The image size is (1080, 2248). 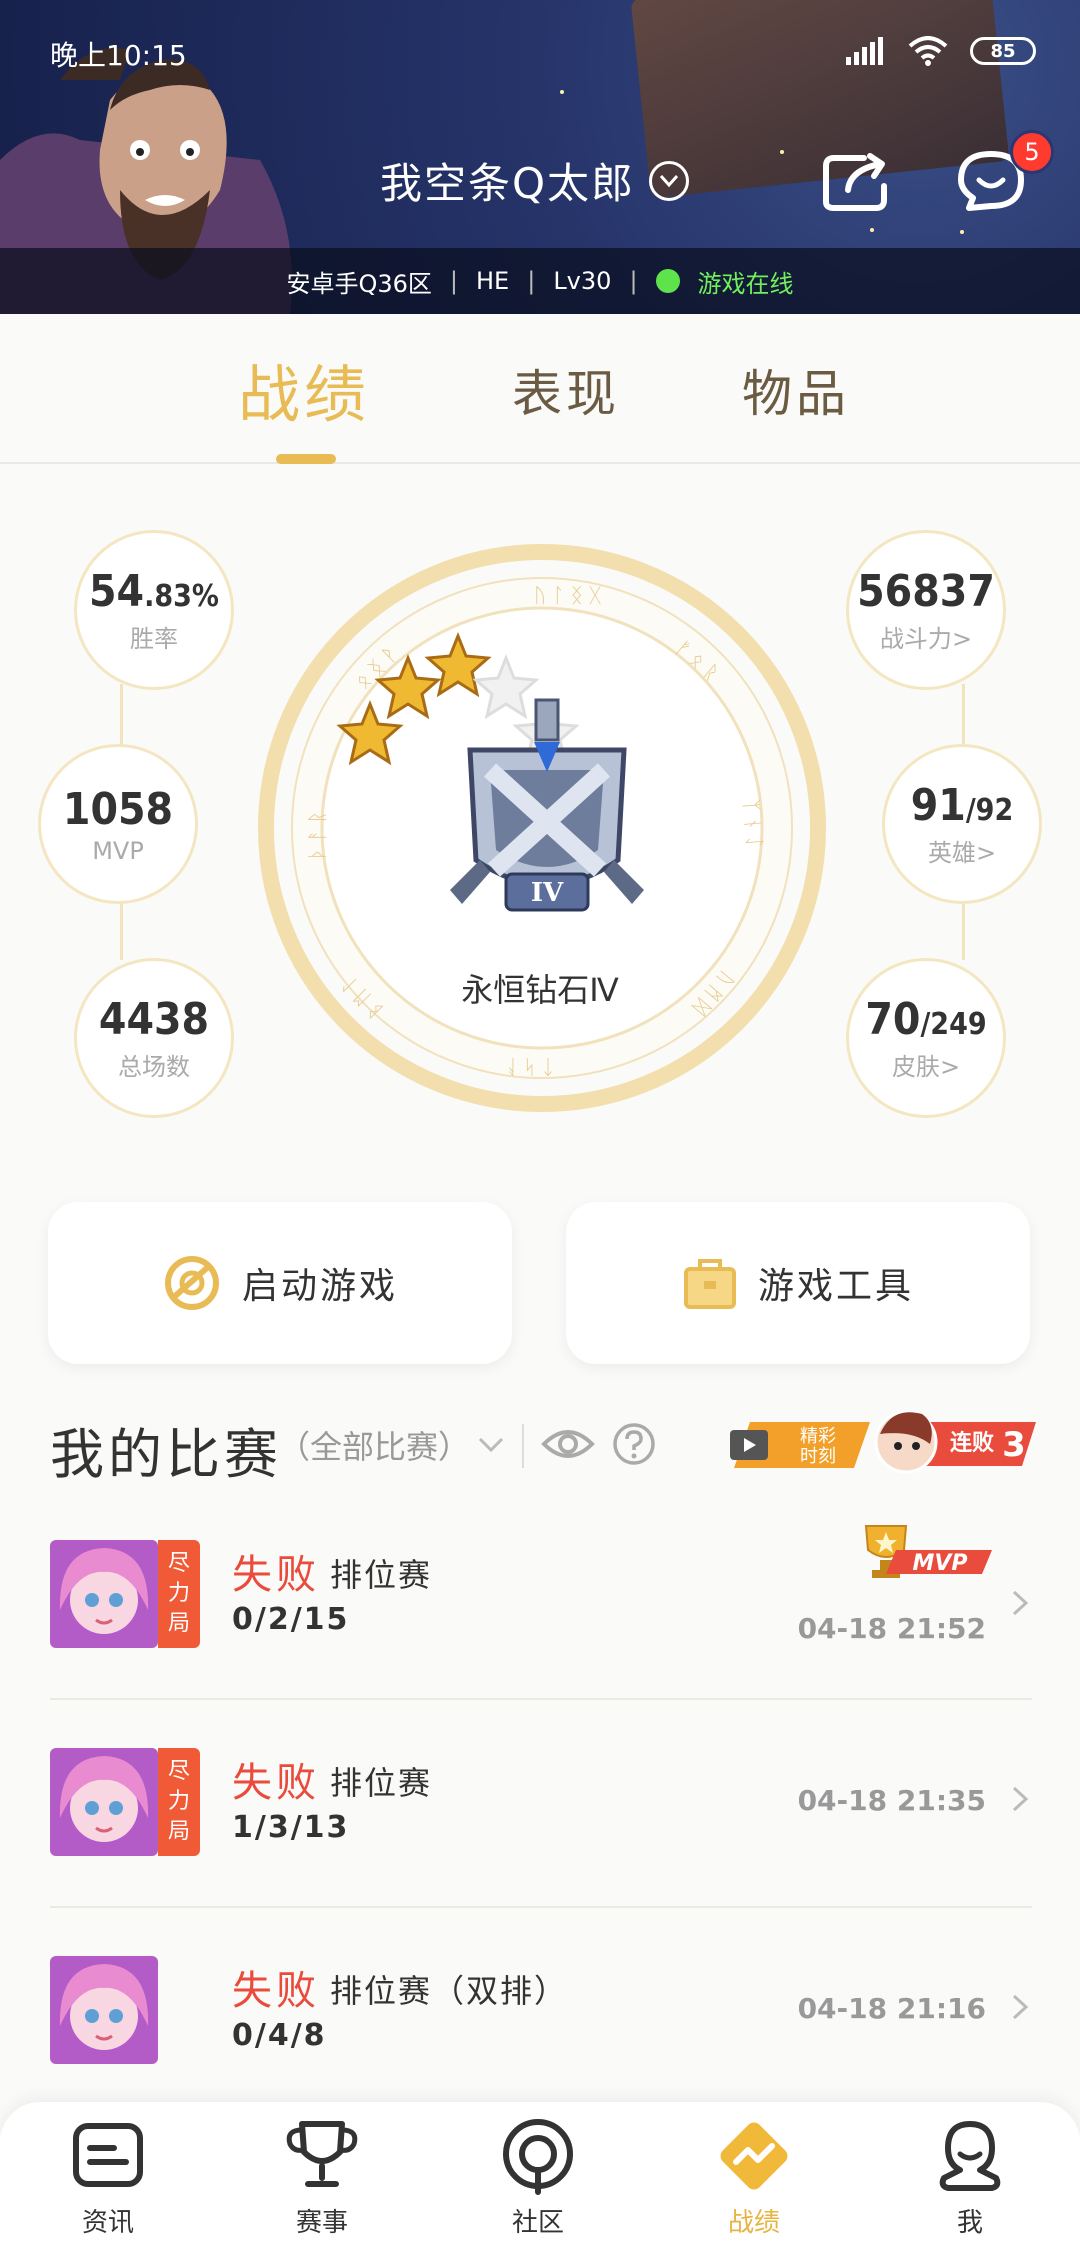 I want to click on eye-icon, so click(x=568, y=1444).